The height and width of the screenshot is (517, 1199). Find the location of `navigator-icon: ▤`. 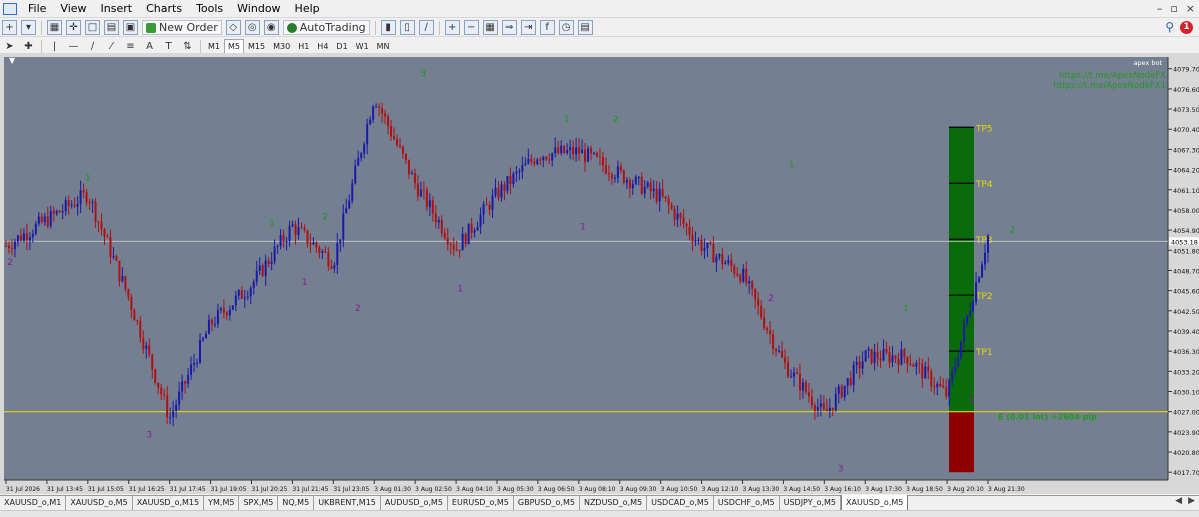

navigator-icon: ▤ is located at coordinates (111, 27).